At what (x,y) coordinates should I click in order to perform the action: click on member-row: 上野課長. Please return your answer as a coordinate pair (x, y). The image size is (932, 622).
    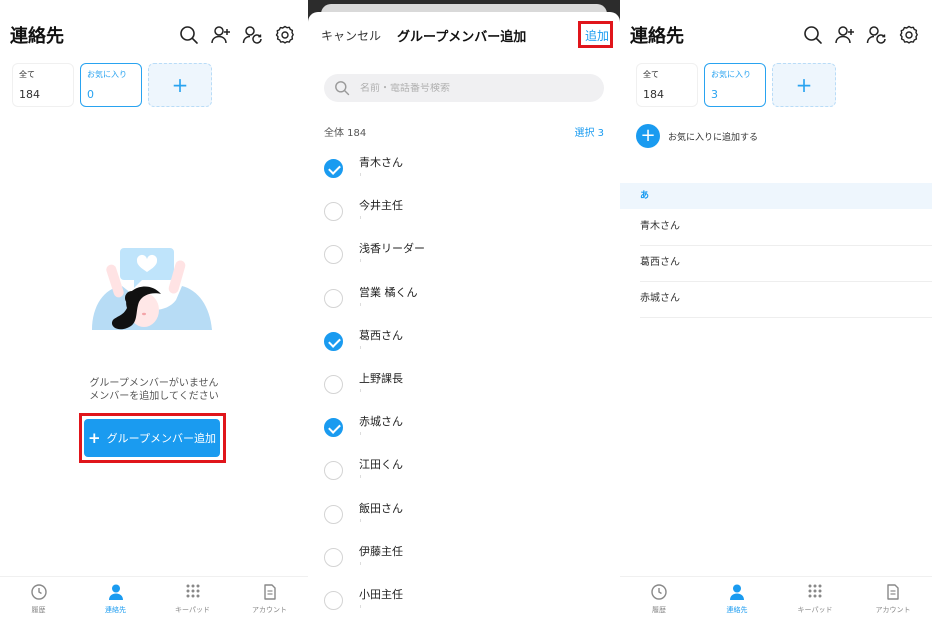
    Looking at the image, I should click on (464, 387).